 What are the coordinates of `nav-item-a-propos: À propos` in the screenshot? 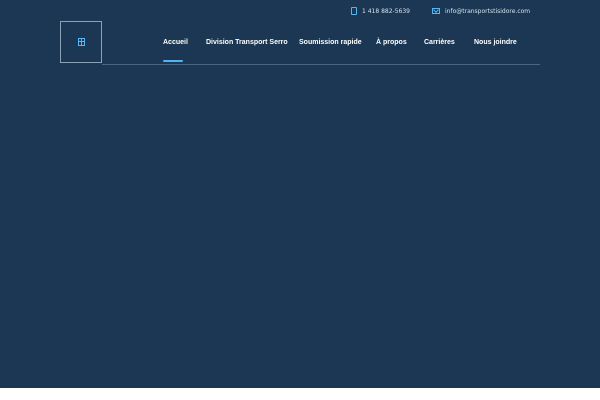 It's located at (391, 42).